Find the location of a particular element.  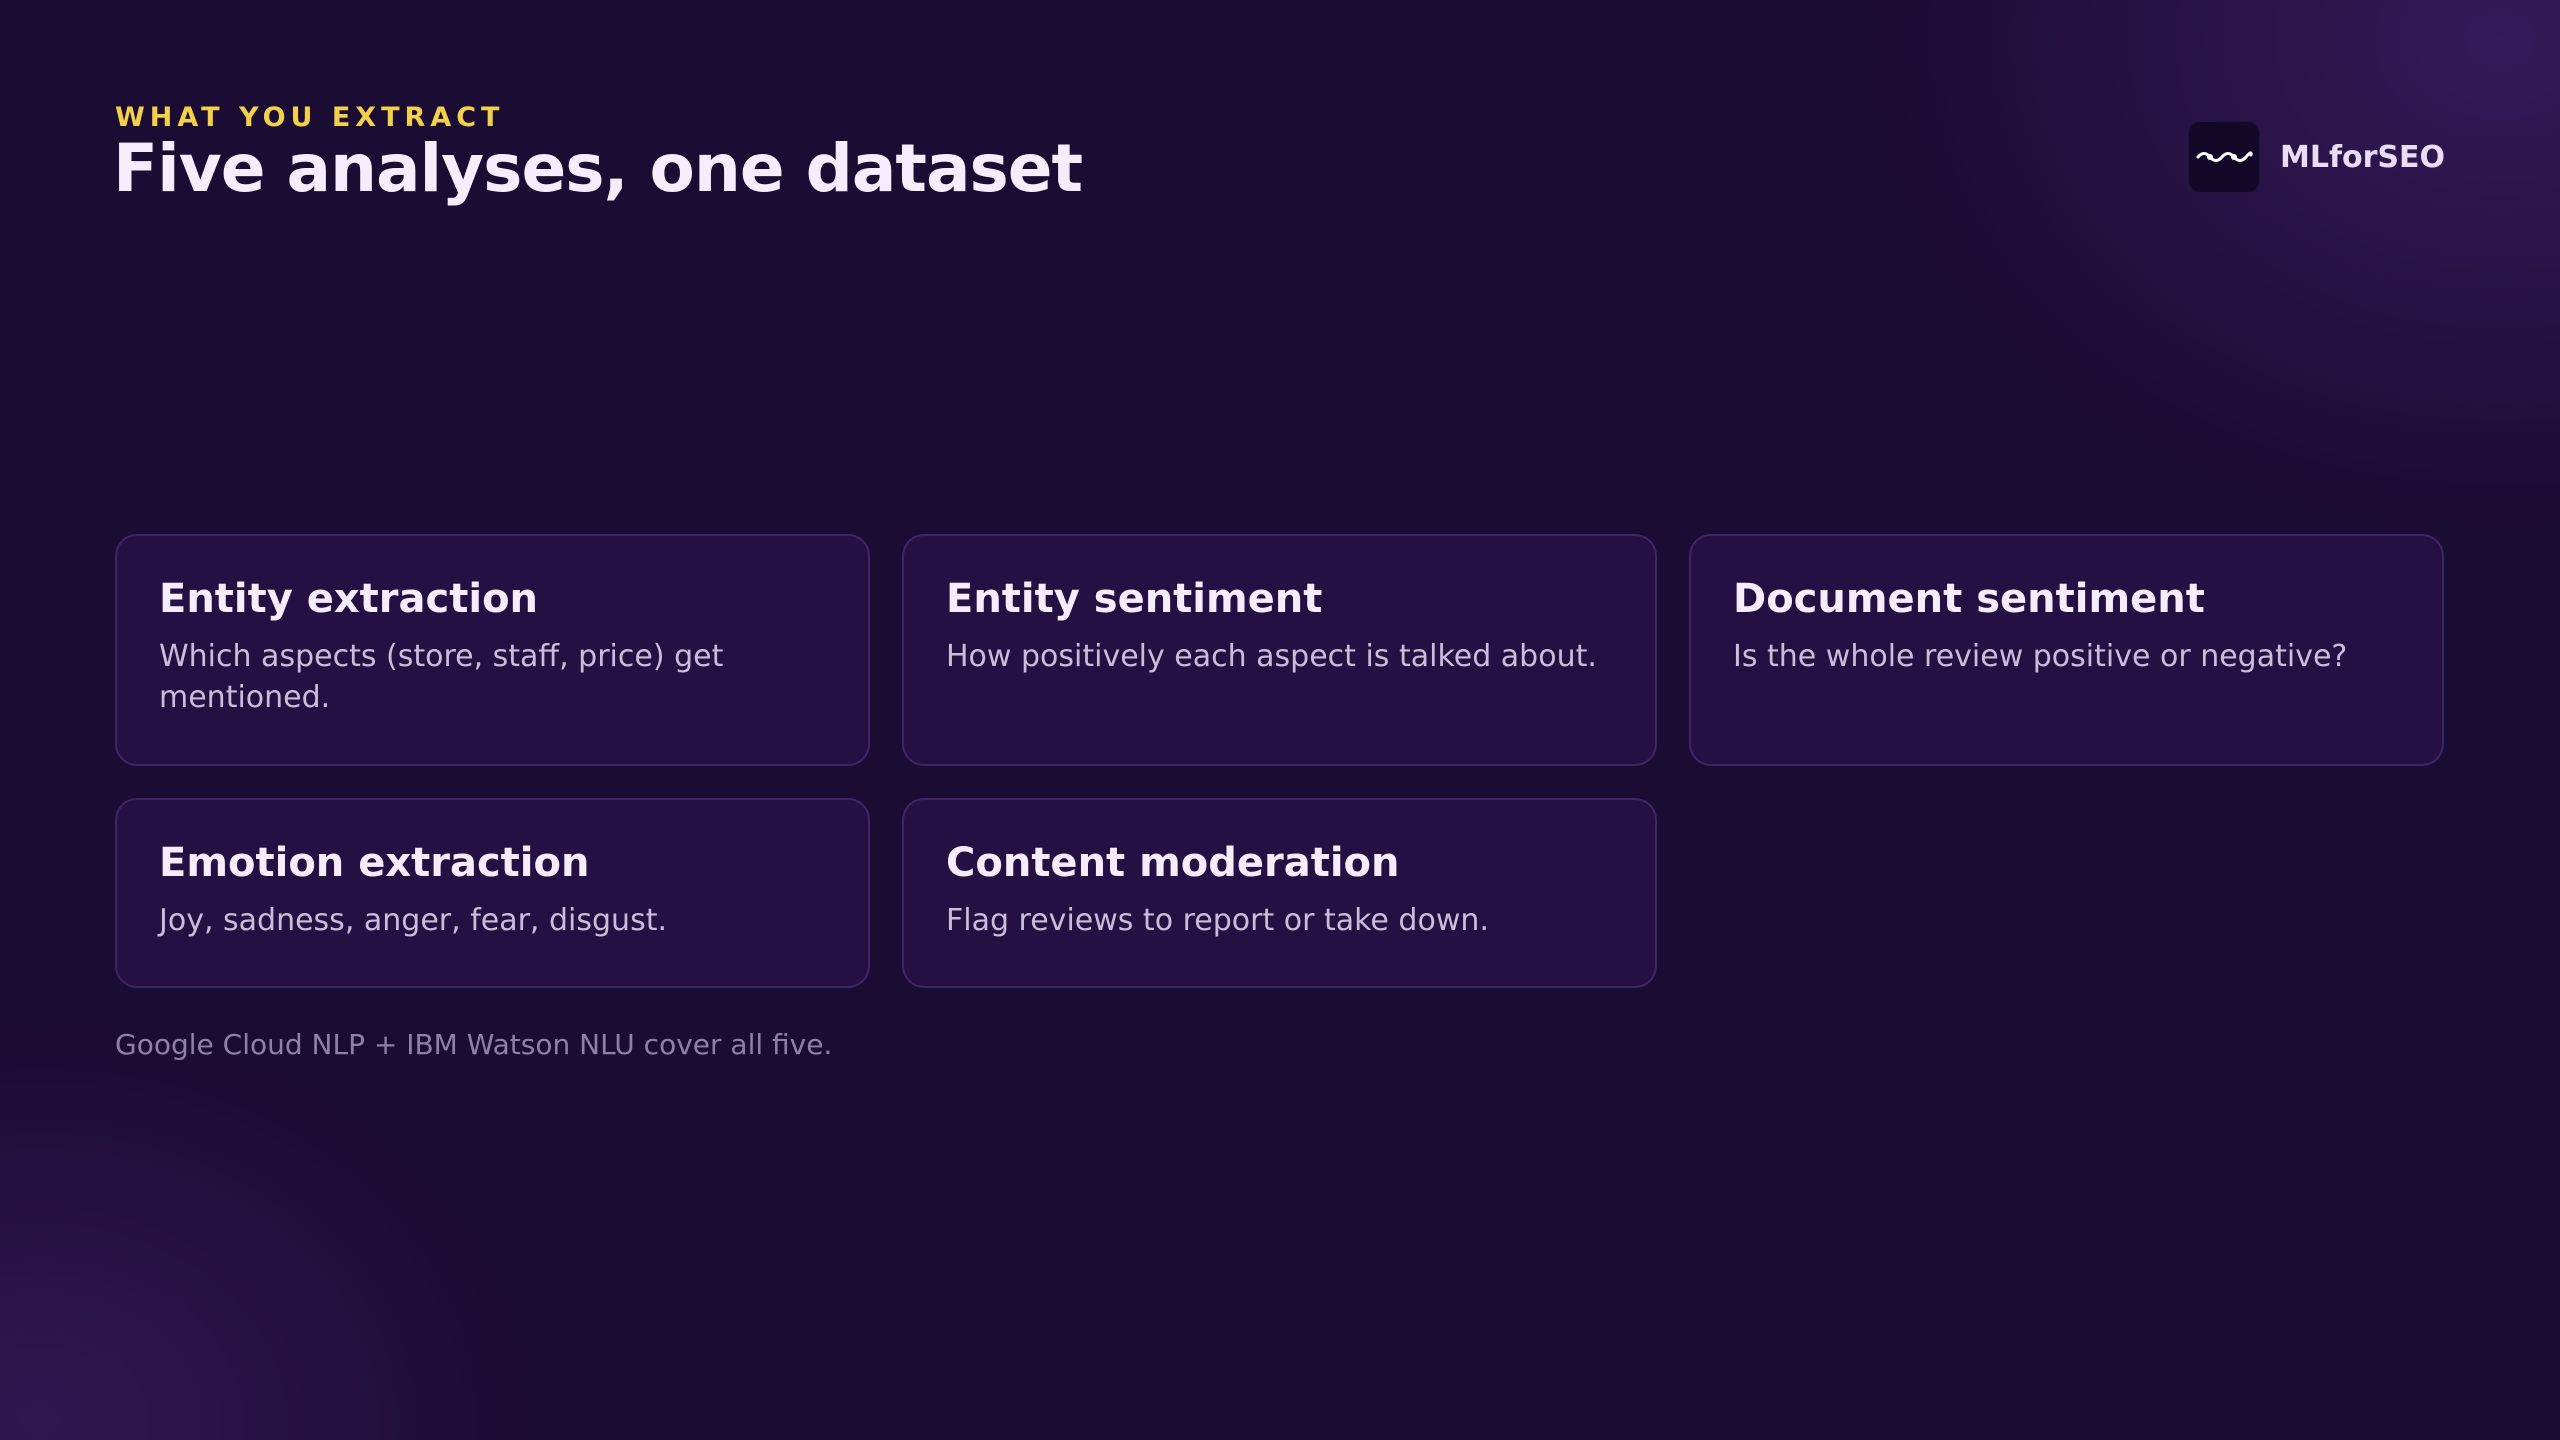

mlforseo-logo-icon is located at coordinates (2223, 157).